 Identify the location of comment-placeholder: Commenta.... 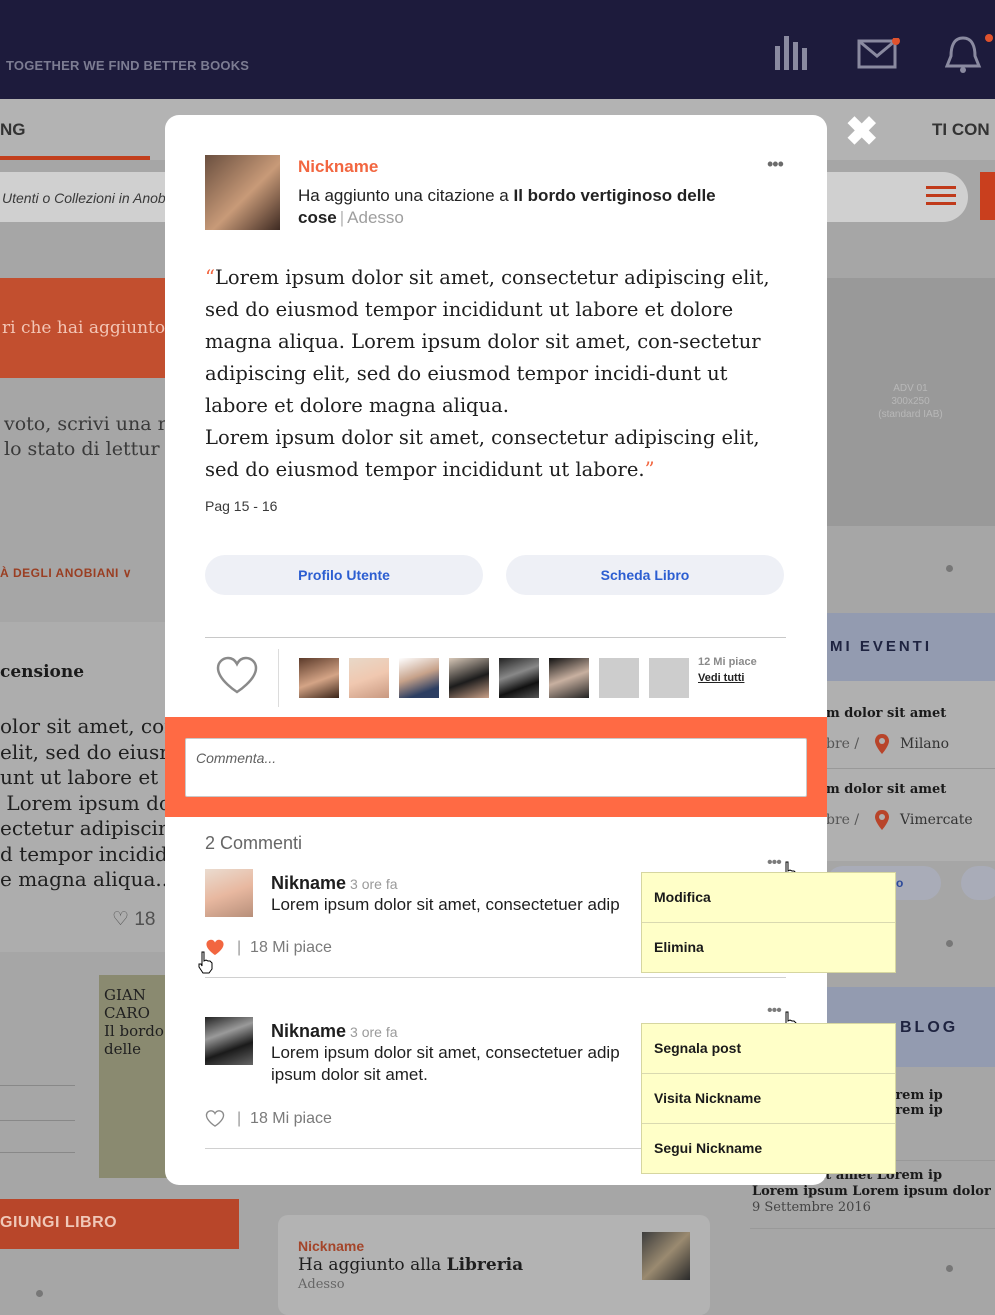
(236, 758).